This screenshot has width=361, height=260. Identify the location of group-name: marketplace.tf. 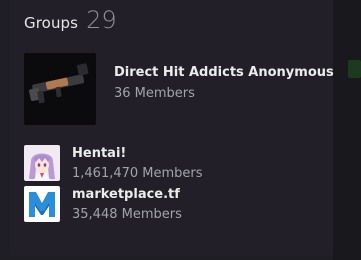
(126, 194).